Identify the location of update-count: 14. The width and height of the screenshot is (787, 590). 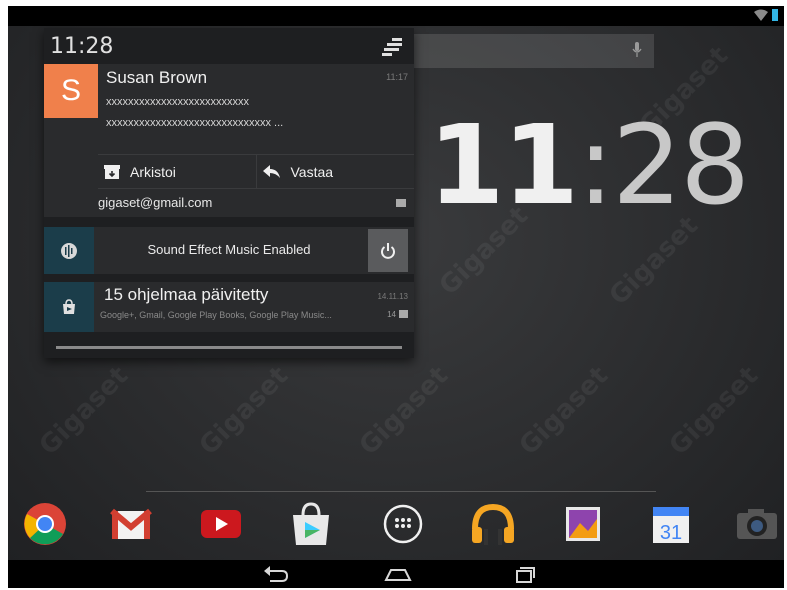
(391, 314).